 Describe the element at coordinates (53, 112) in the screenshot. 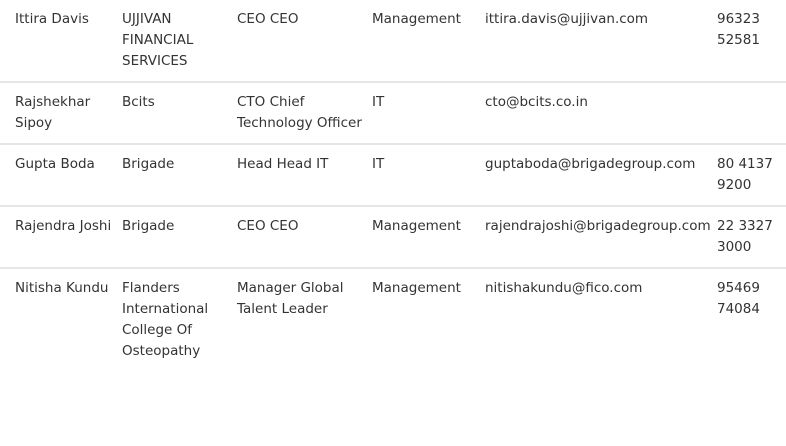

I see `cell-name: Rajshekhar Sipoy` at that location.